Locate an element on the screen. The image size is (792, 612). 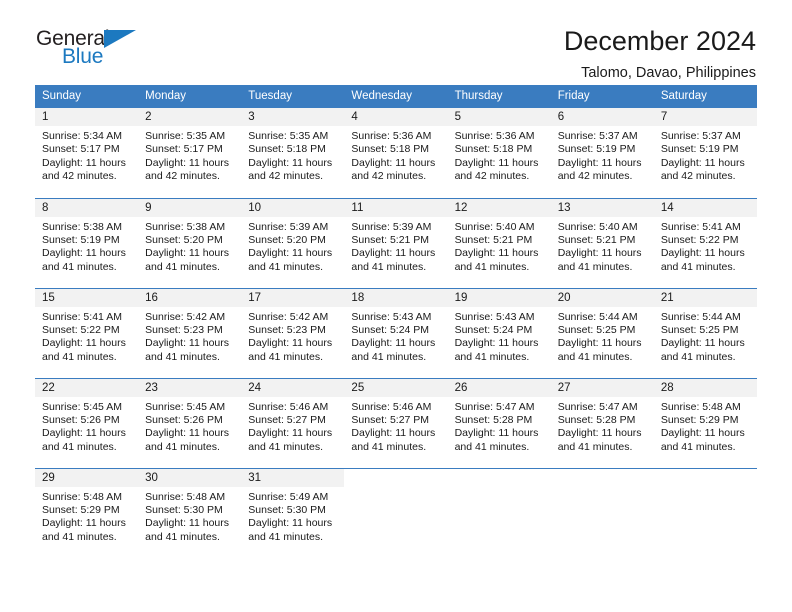
sunrise-time: Sunrise: 5:35 AM is located at coordinates (288, 136).